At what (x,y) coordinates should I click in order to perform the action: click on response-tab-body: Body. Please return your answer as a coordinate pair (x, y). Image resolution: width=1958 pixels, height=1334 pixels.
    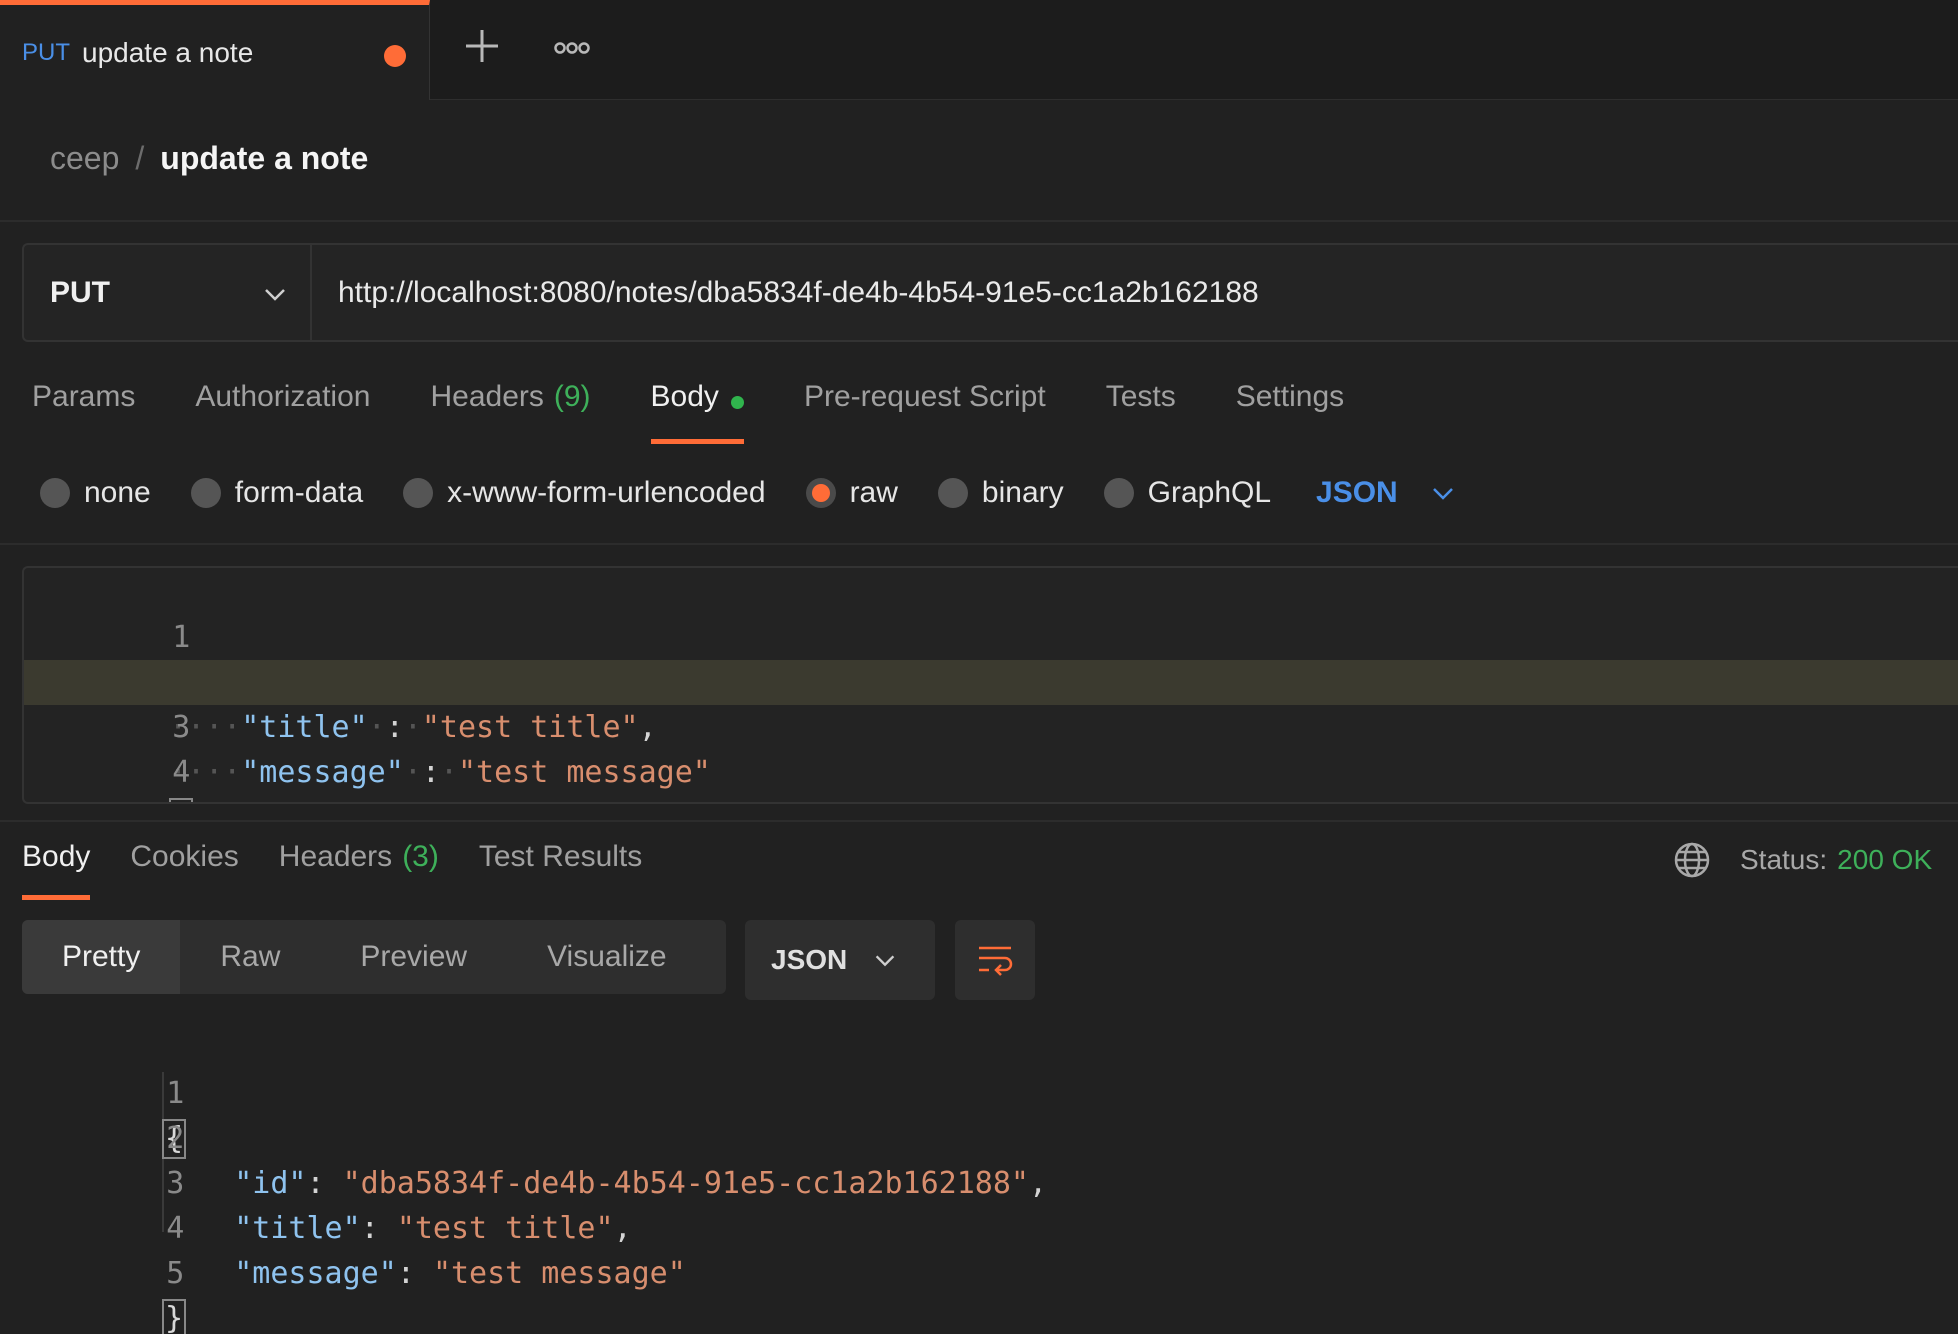
    Looking at the image, I should click on (56, 870).